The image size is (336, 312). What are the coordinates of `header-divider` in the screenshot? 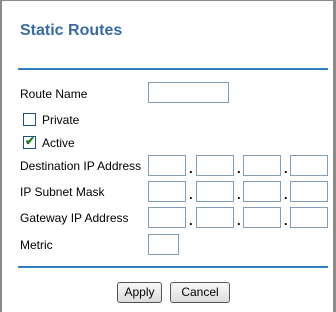 It's located at (173, 69).